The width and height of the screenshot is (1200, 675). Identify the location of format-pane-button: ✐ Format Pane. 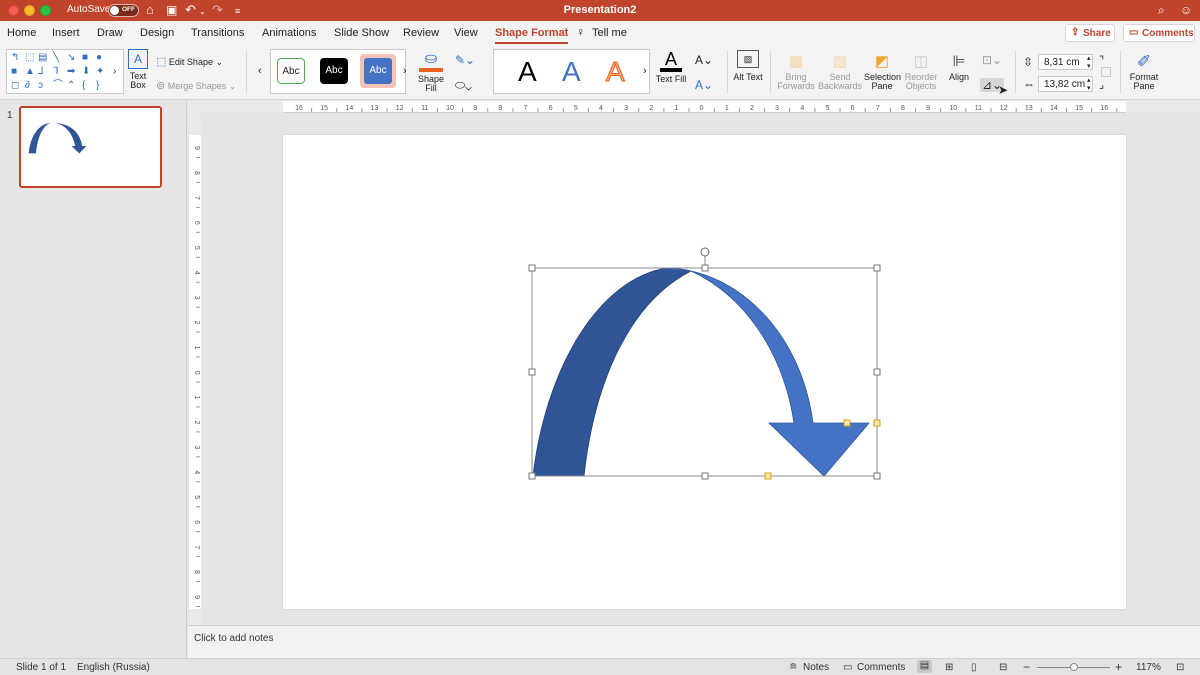
(1144, 70).